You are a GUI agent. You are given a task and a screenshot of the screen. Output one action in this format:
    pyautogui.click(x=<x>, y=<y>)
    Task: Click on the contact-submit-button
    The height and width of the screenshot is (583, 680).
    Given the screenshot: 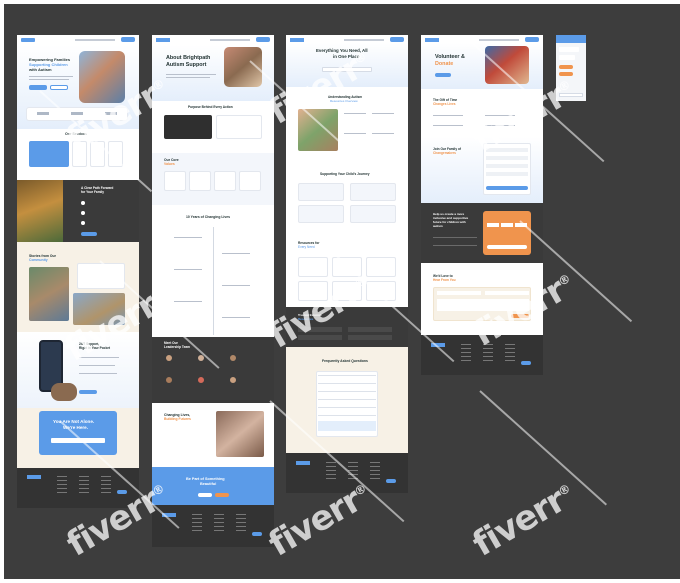 What is the action you would take?
    pyautogui.click(x=520, y=316)
    